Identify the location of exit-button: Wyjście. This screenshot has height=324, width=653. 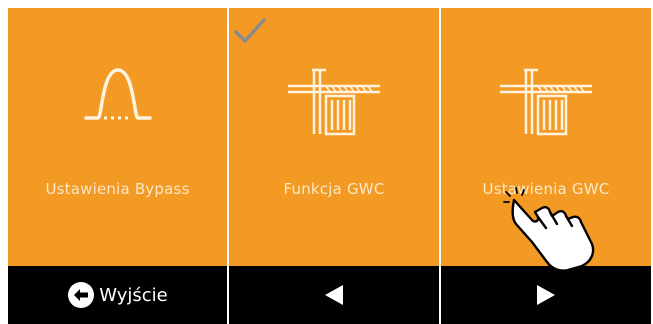
(117, 295).